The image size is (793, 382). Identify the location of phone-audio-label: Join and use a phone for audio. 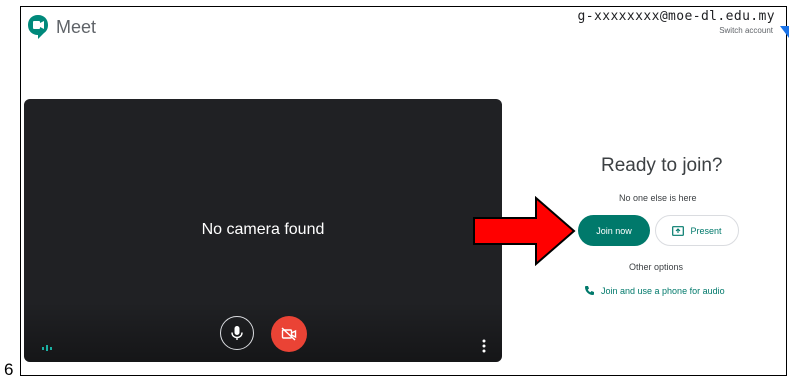
(663, 290).